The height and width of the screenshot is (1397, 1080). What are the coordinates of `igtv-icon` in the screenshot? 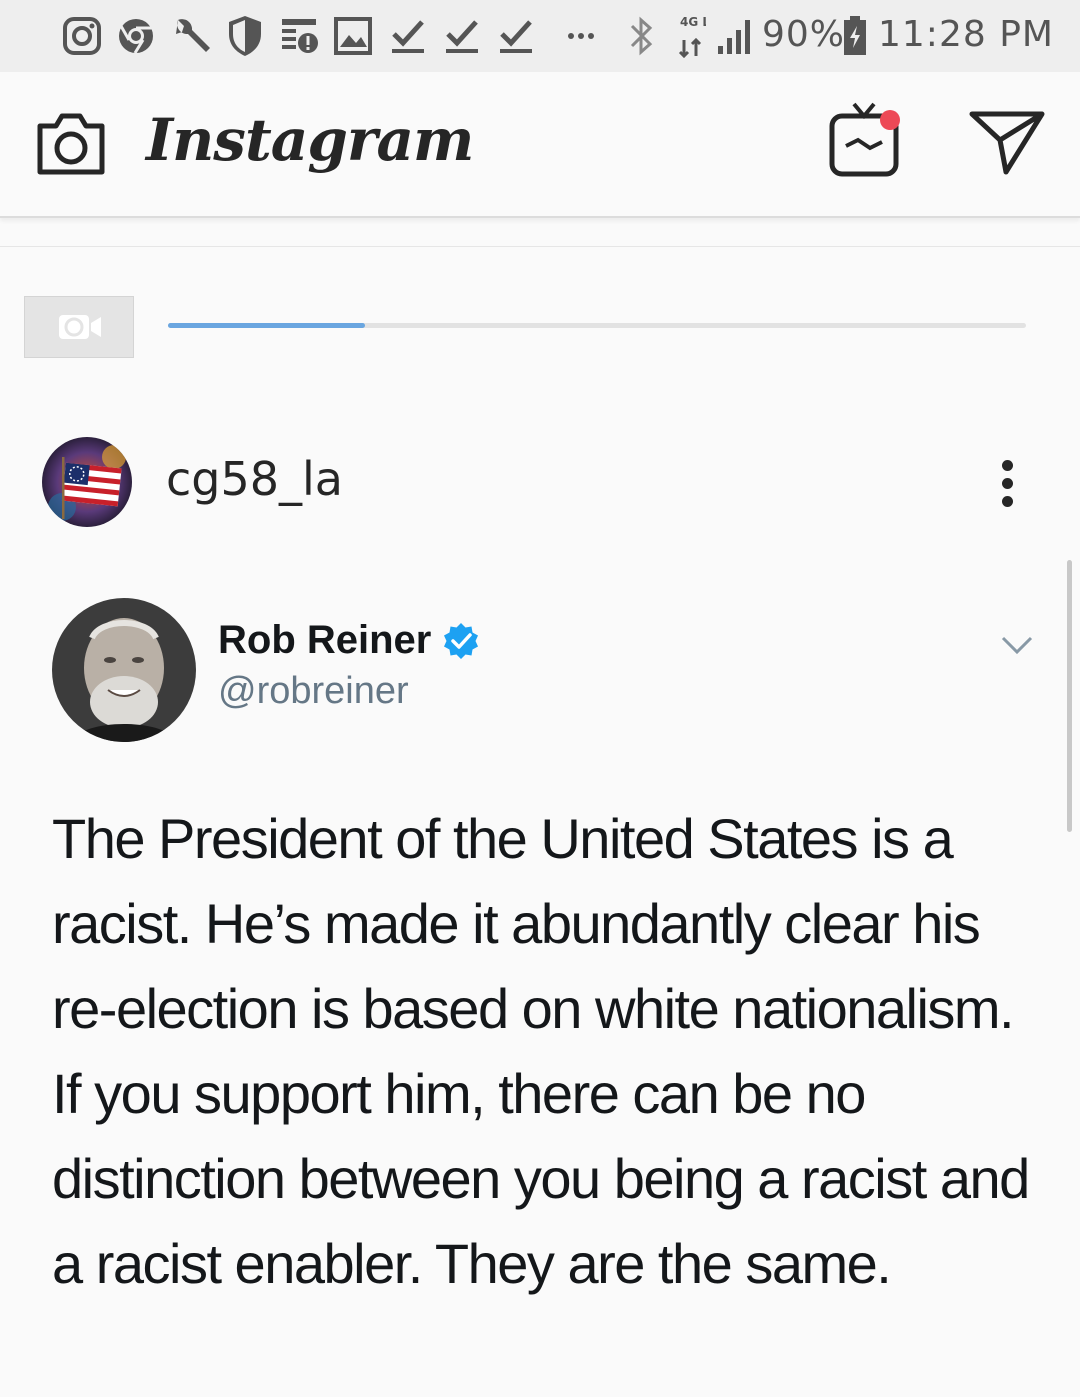 It's located at (866, 140).